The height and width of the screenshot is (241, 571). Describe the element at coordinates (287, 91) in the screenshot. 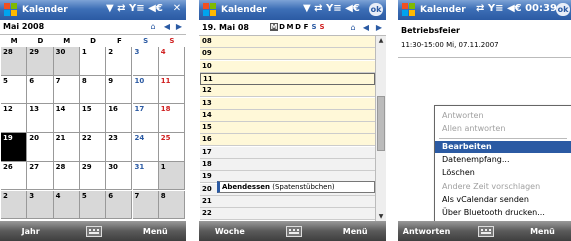

I see `hour-slot: 12` at that location.